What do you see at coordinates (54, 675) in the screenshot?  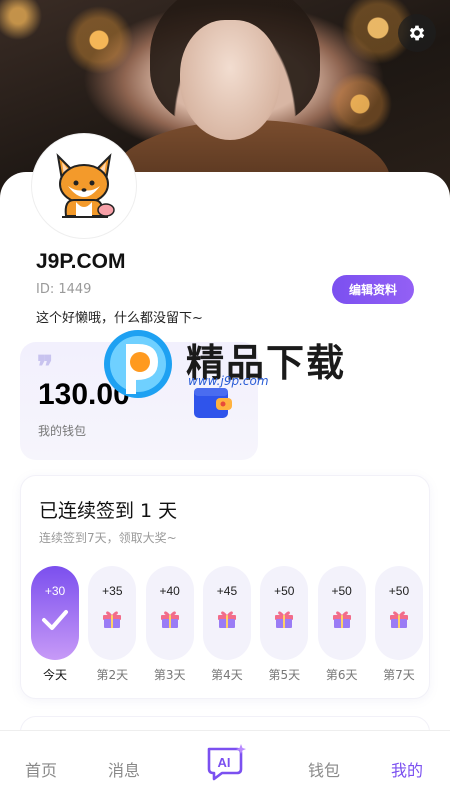 I see `signin-day-label: 今天` at bounding box center [54, 675].